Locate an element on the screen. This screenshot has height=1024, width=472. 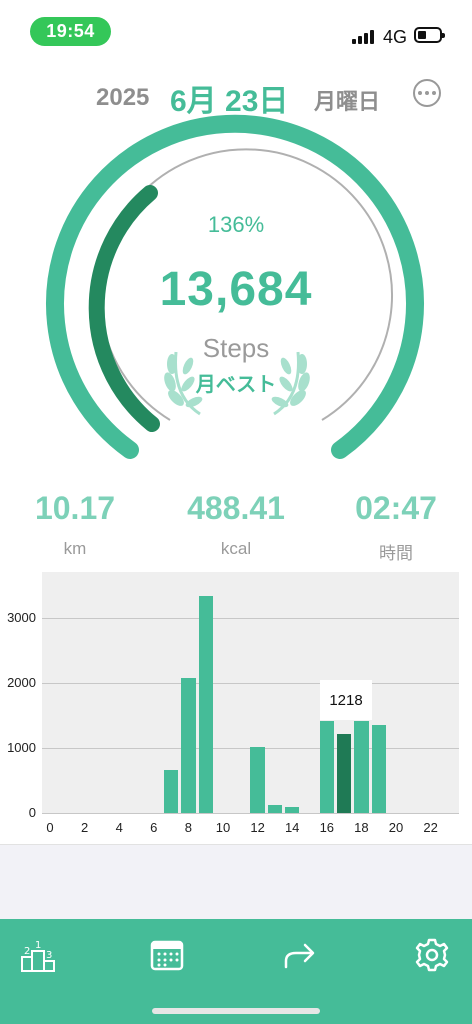
distance-unit: km is located at coordinates (75, 548).